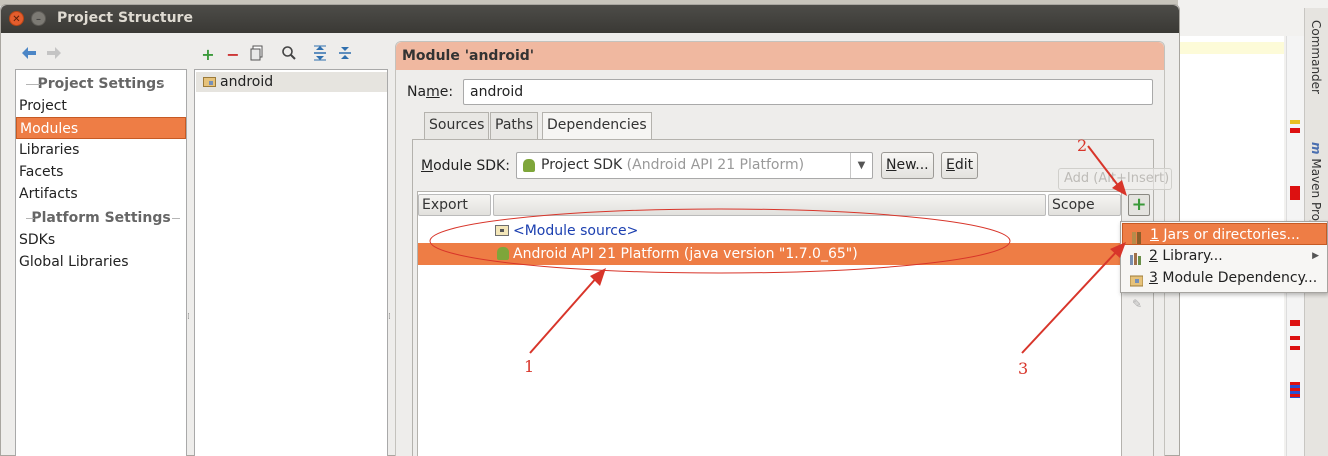 This screenshot has height=456, width=1328. What do you see at coordinates (720, 241) in the screenshot?
I see `annotation-ellipse` at bounding box center [720, 241].